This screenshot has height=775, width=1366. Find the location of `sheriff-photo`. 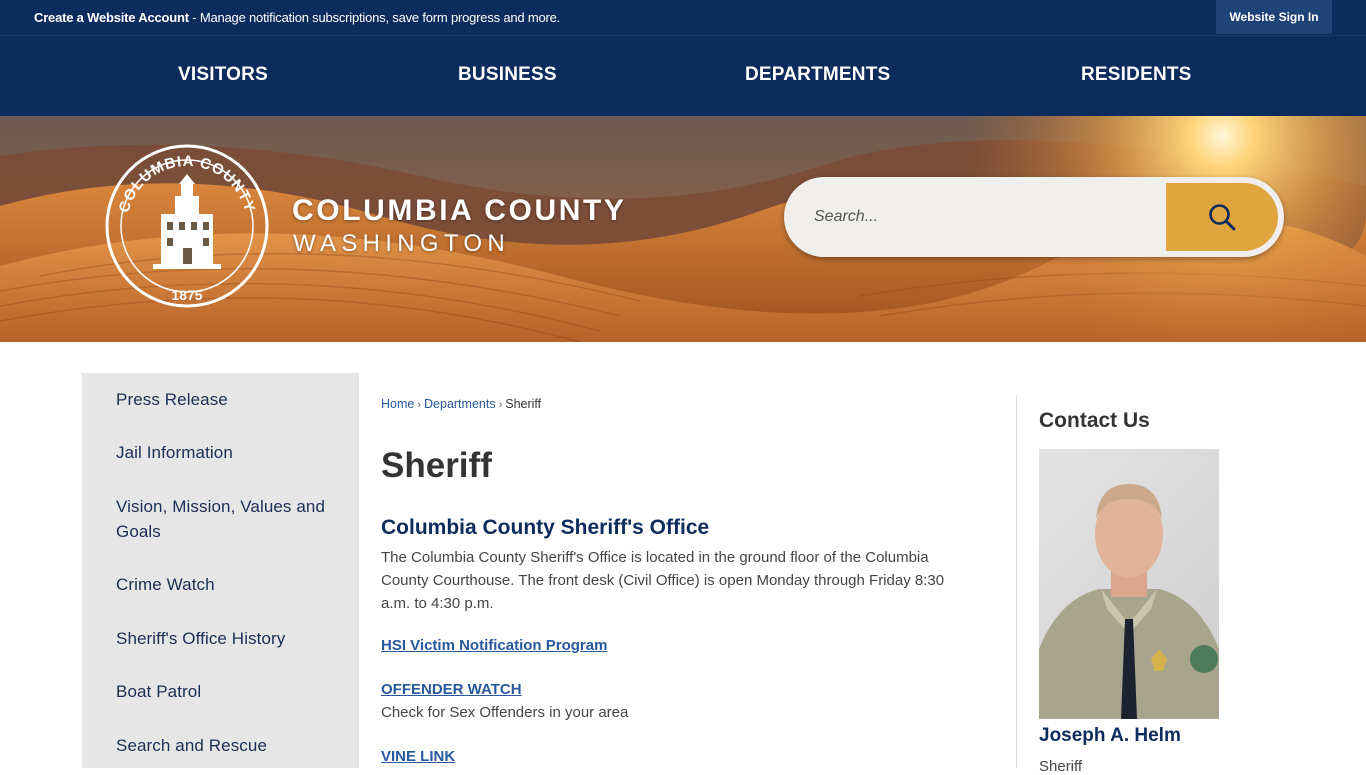

sheriff-photo is located at coordinates (1129, 584).